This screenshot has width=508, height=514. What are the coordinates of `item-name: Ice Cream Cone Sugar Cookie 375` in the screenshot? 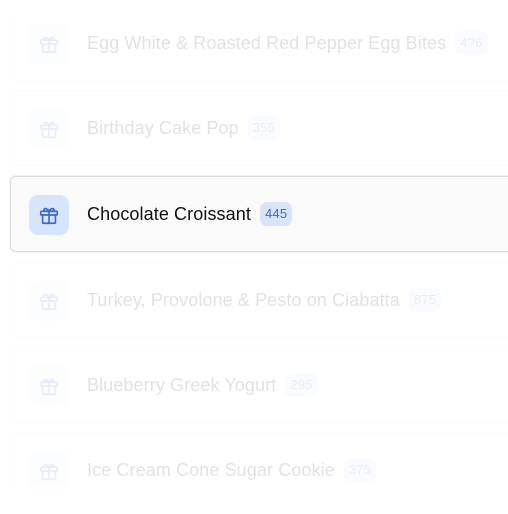 It's located at (232, 470).